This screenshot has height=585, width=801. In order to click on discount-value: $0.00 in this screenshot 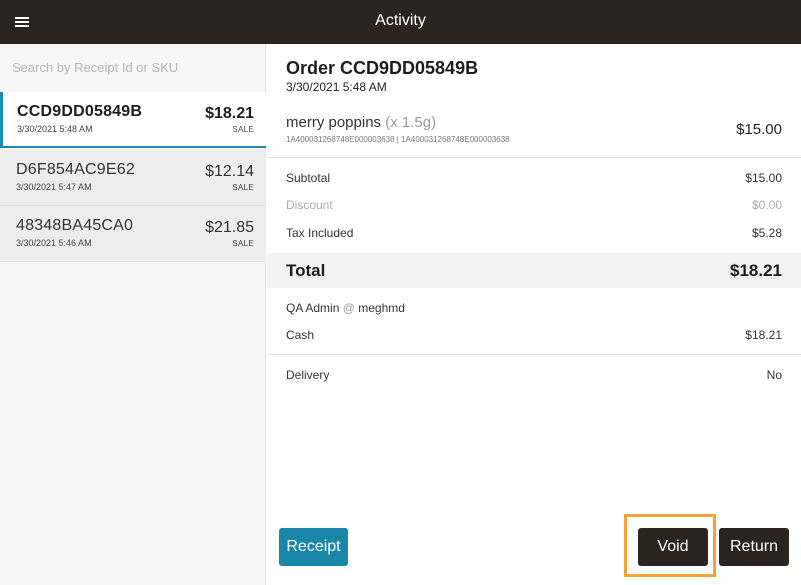, I will do `click(766, 205)`.